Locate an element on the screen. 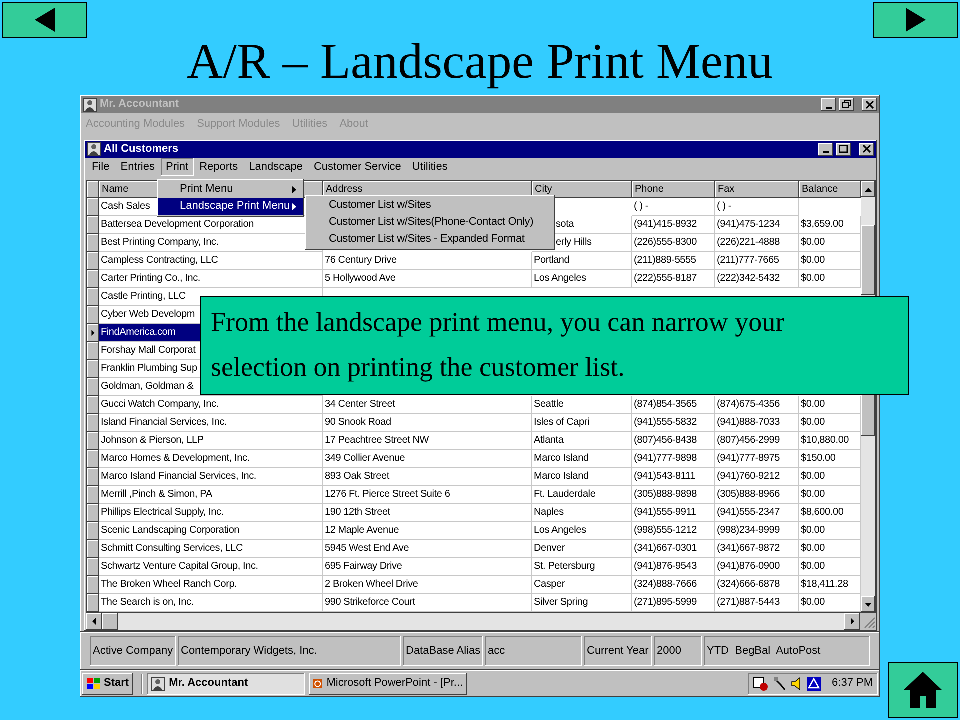 This screenshot has width=960, height=720. table-cell: Phillips Electrical Supply, Inc. is located at coordinates (211, 513).